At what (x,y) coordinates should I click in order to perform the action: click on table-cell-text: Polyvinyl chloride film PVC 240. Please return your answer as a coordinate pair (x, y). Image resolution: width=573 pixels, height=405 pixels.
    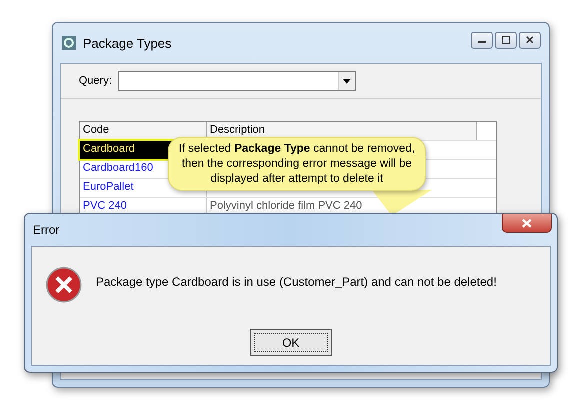
    Looking at the image, I should click on (286, 206).